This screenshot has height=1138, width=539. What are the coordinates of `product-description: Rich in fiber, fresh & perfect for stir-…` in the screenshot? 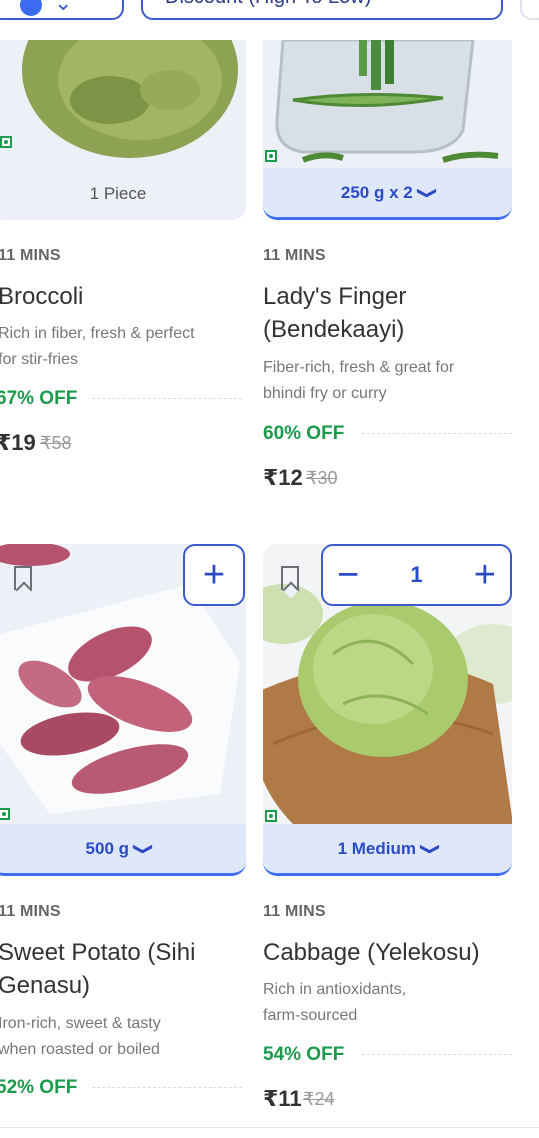 It's located at (97, 346).